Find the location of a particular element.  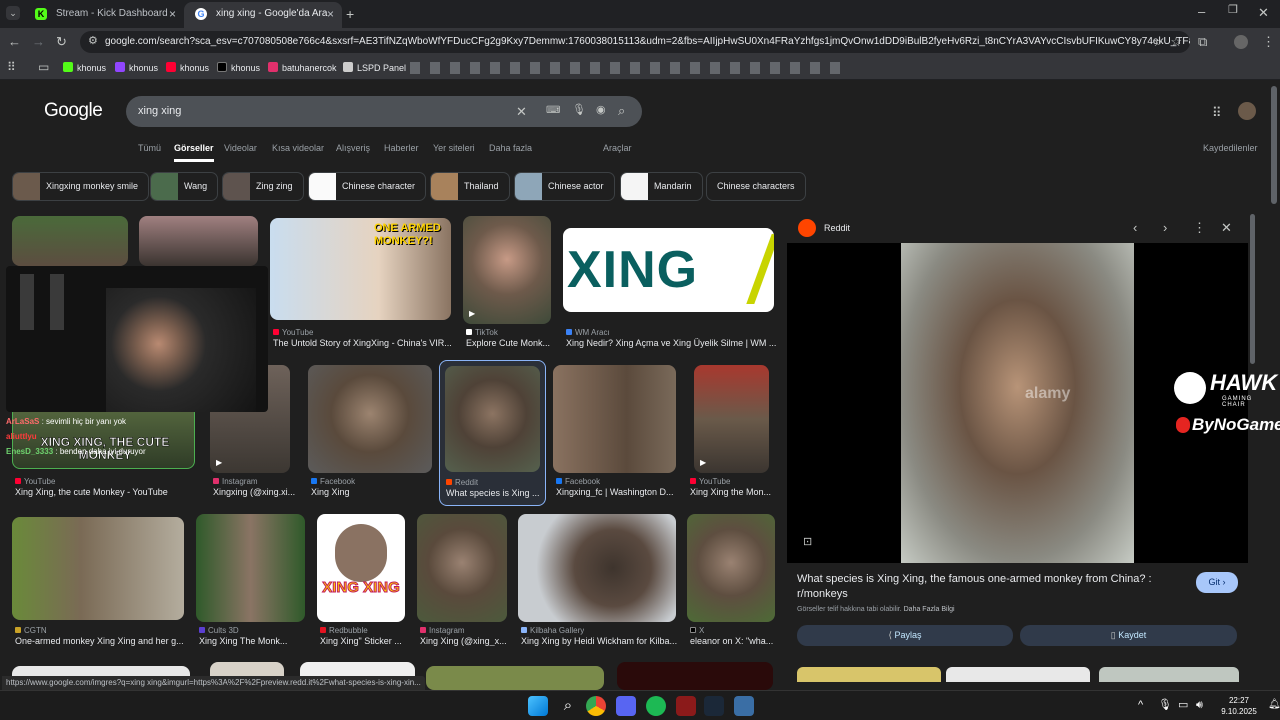

site-info-icon: ⚙ is located at coordinates (93, 41).